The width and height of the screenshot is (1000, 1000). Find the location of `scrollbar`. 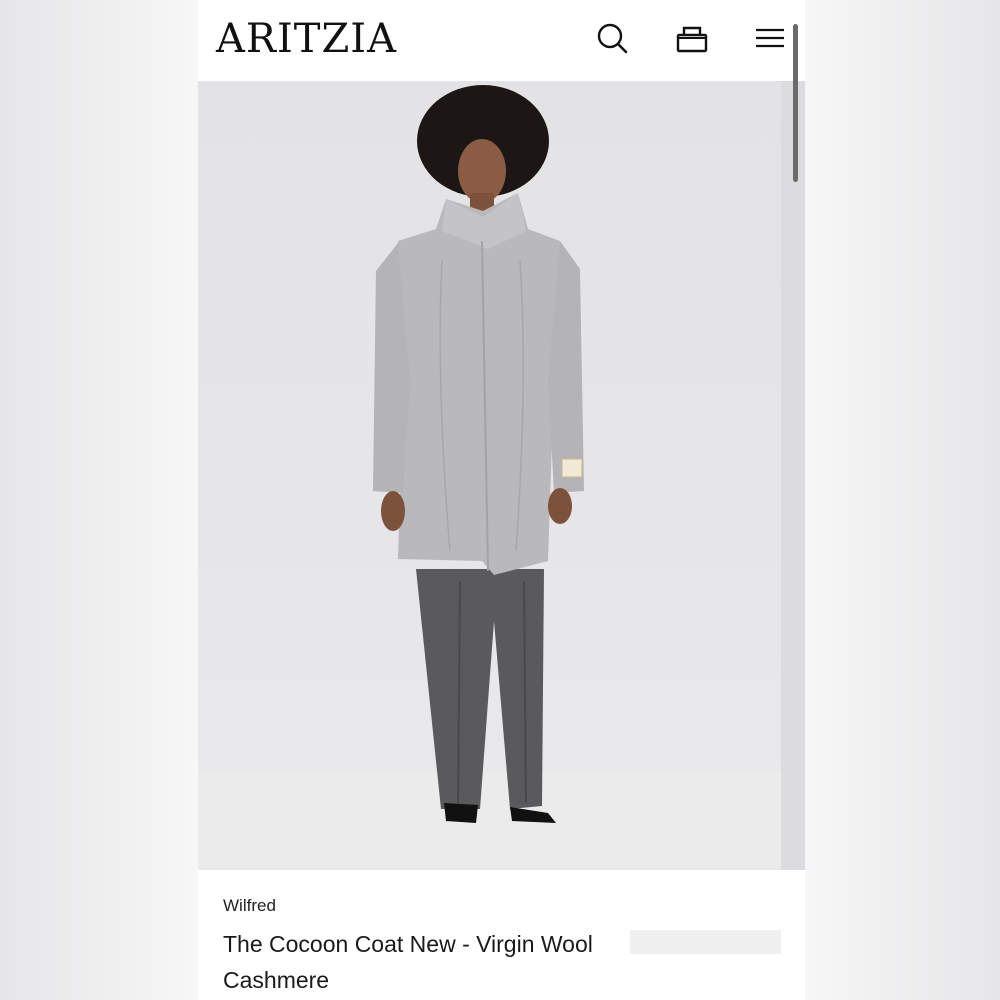

scrollbar is located at coordinates (795, 447).